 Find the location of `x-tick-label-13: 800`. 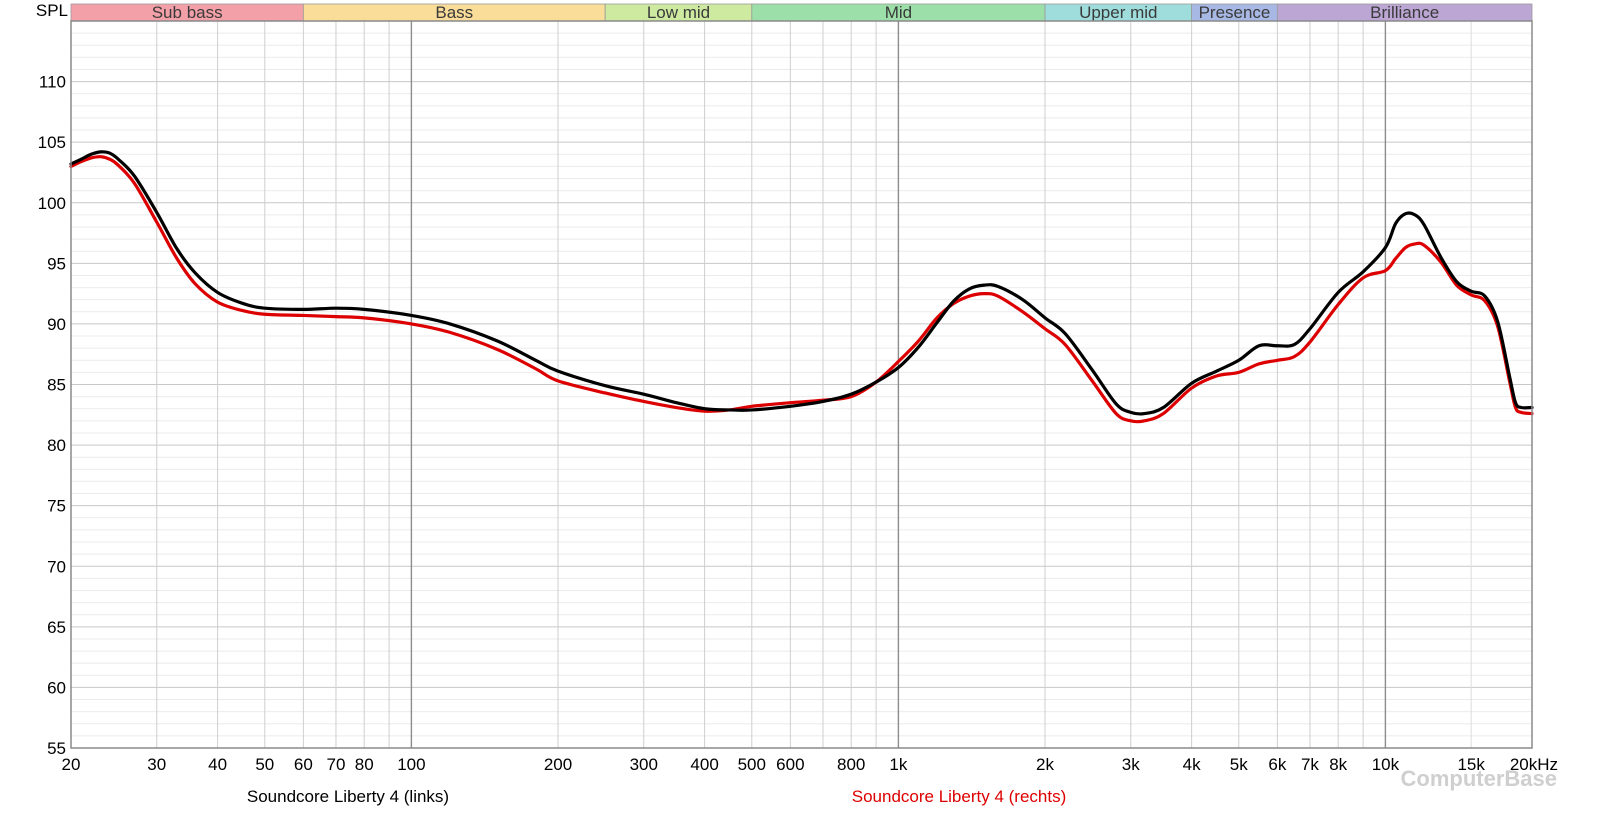

x-tick-label-13: 800 is located at coordinates (851, 764).